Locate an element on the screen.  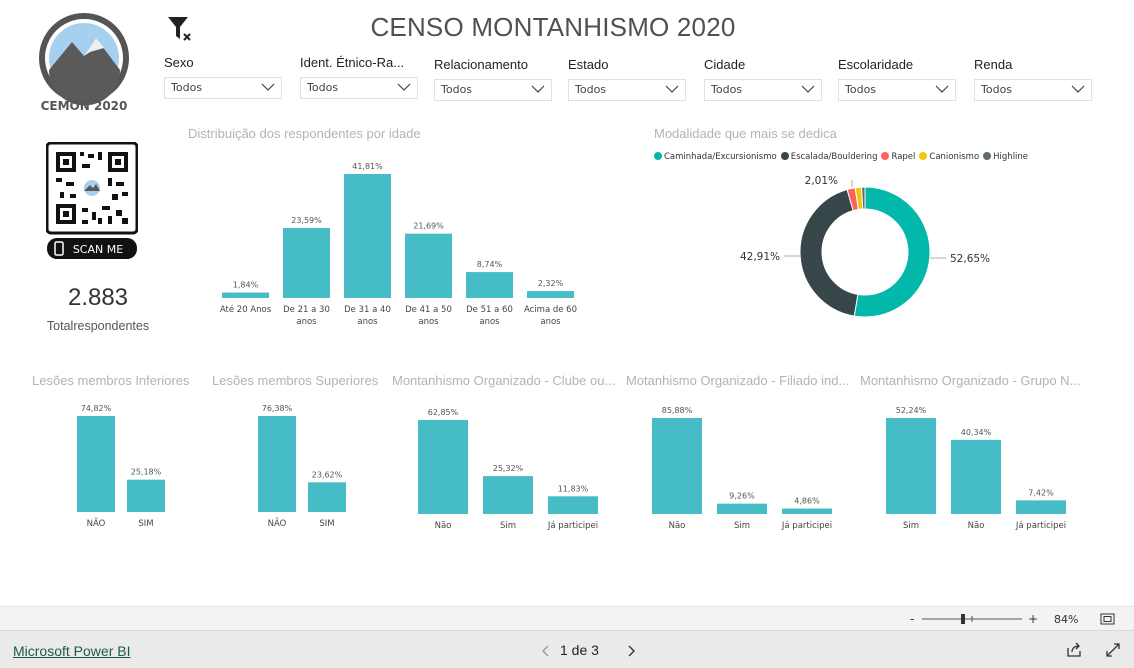
x-tick-label: De 21 a 30 is located at coordinates (306, 310).